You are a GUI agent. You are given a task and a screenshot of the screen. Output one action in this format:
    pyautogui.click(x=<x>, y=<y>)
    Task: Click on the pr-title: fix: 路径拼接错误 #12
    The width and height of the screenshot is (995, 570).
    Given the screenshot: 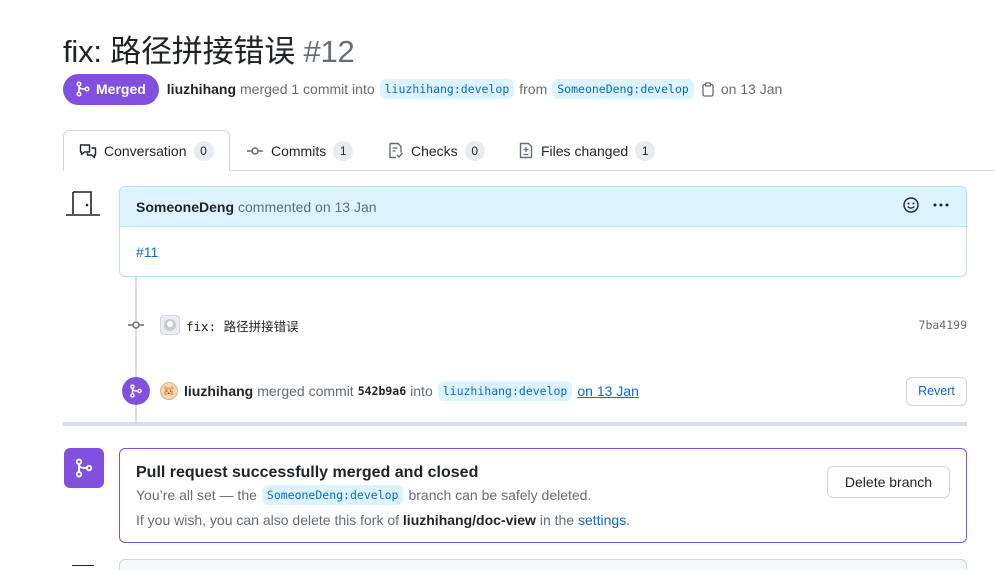 What is the action you would take?
    pyautogui.click(x=209, y=48)
    